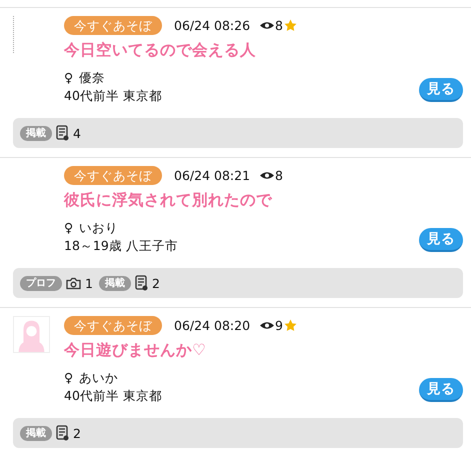 Image resolution: width=471 pixels, height=452 pixels. I want to click on post-title: 今日遊びませんか♡, so click(135, 350).